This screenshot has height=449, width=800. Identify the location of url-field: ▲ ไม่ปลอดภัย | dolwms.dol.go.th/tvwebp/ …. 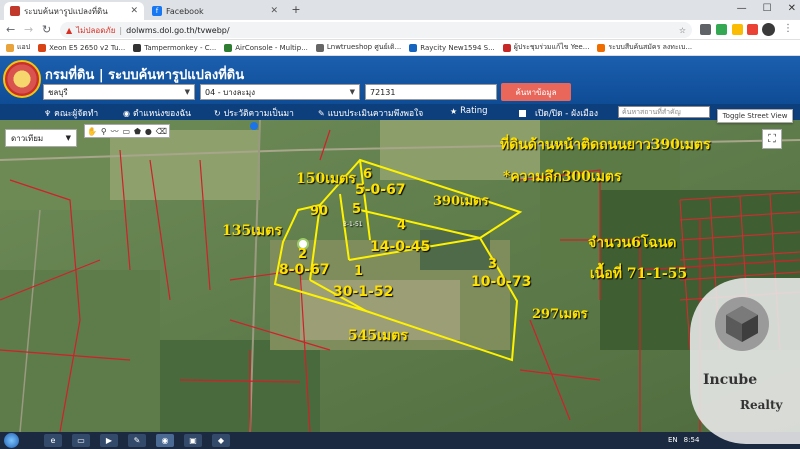
(376, 30).